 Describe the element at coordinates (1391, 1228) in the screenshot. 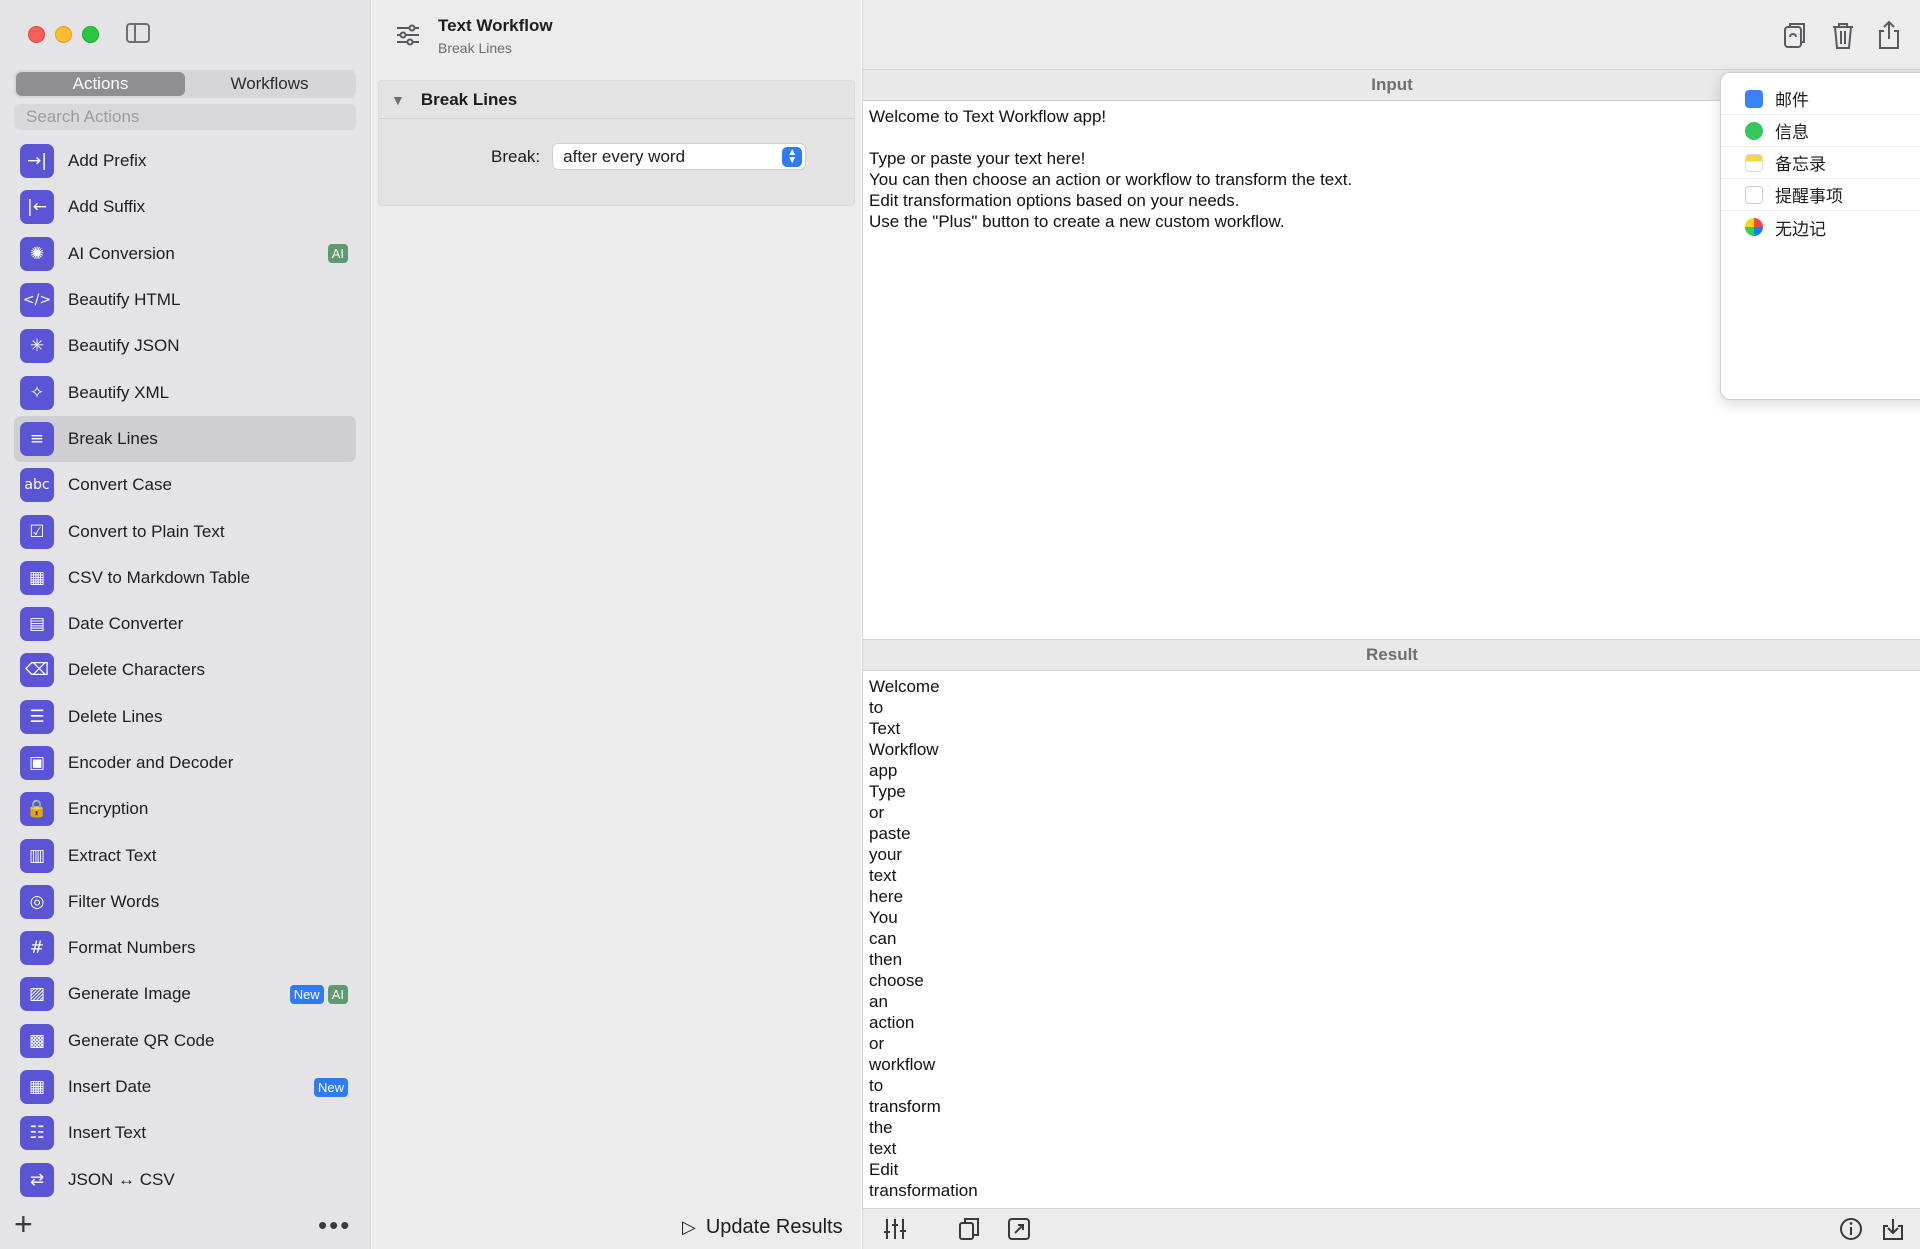

I see `bottom-bar` at that location.